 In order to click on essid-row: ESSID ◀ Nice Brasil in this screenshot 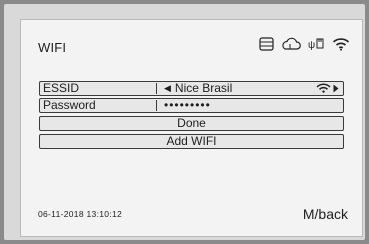, I will do `click(191, 88)`.